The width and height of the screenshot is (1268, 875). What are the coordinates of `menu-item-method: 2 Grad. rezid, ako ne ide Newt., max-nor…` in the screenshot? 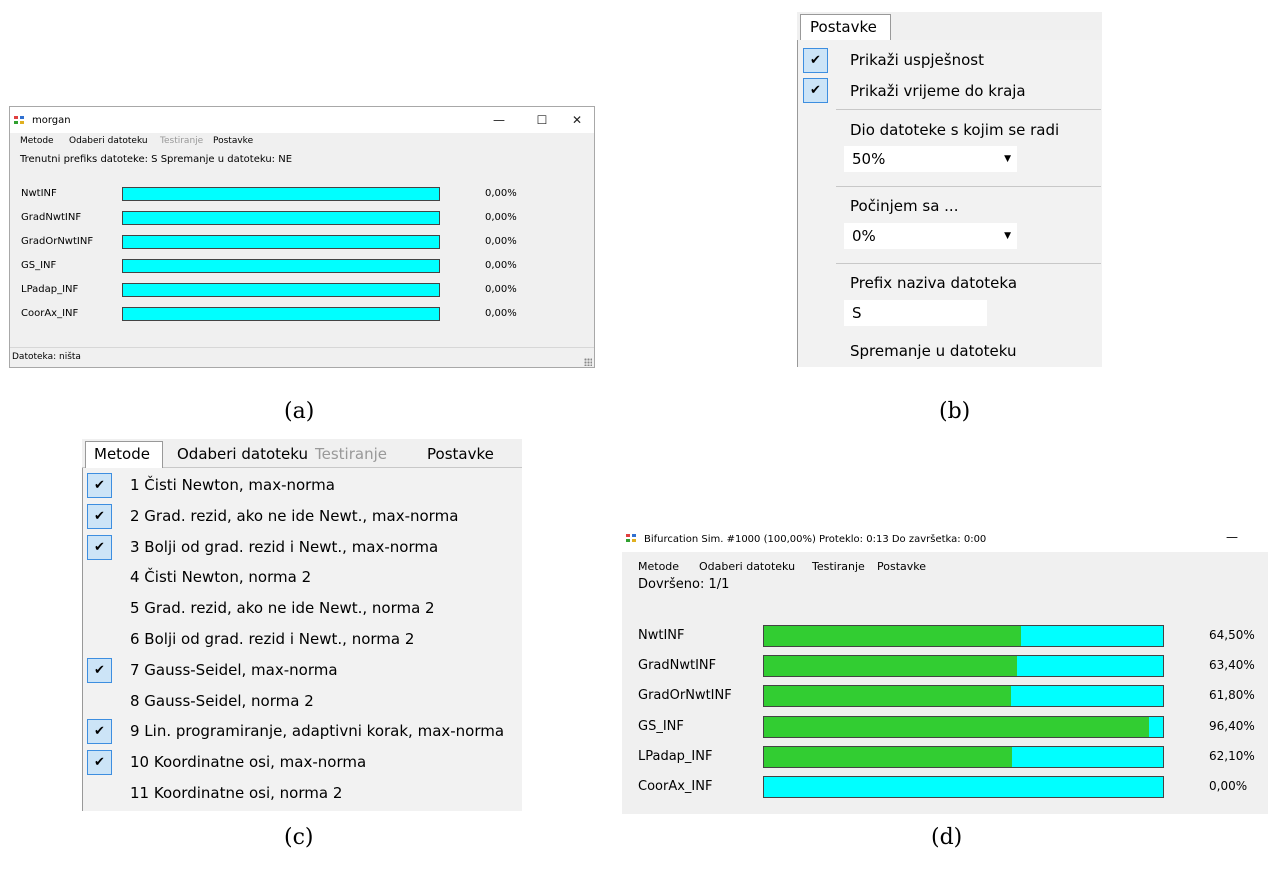 It's located at (294, 516).